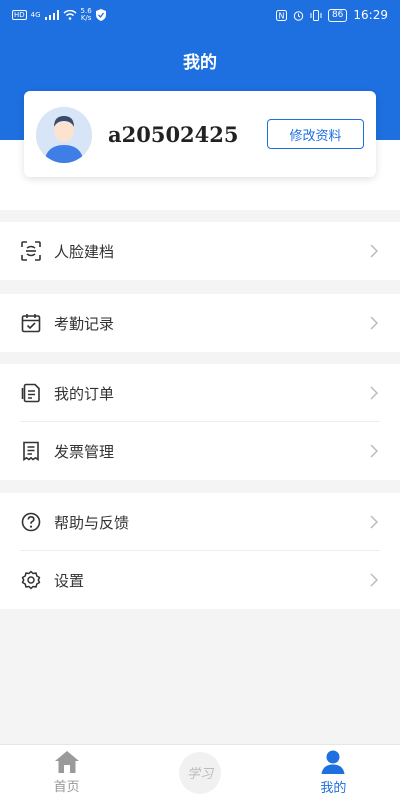 This screenshot has width=400, height=800. What do you see at coordinates (84, 393) in the screenshot?
I see `menu-item-orders-label: 我的订单` at bounding box center [84, 393].